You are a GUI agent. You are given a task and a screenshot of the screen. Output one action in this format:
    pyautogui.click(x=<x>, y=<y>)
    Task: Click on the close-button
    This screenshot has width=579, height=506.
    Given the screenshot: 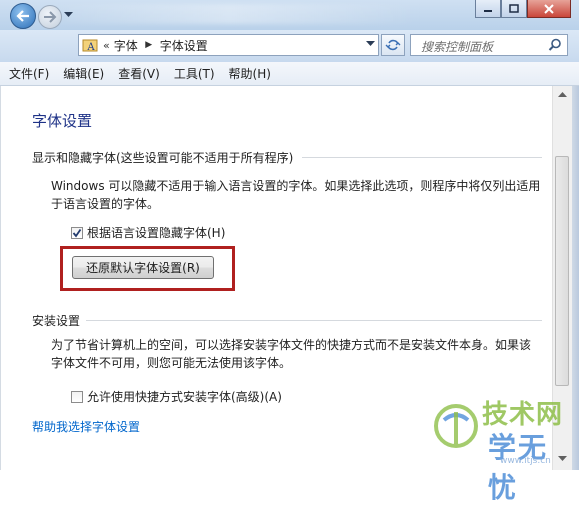 What is the action you would take?
    pyautogui.click(x=549, y=9)
    